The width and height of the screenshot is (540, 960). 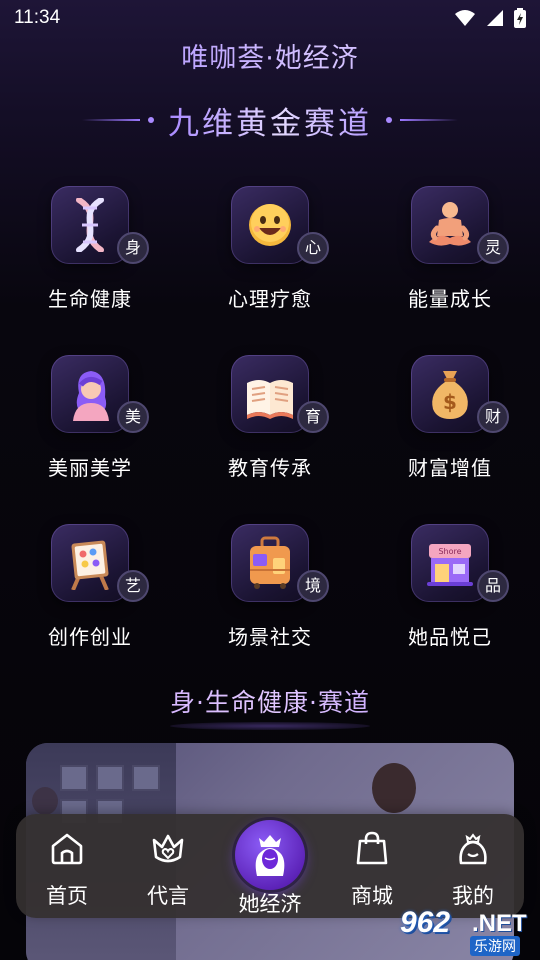 I want to click on nav-mine: 我的, so click(x=473, y=866).